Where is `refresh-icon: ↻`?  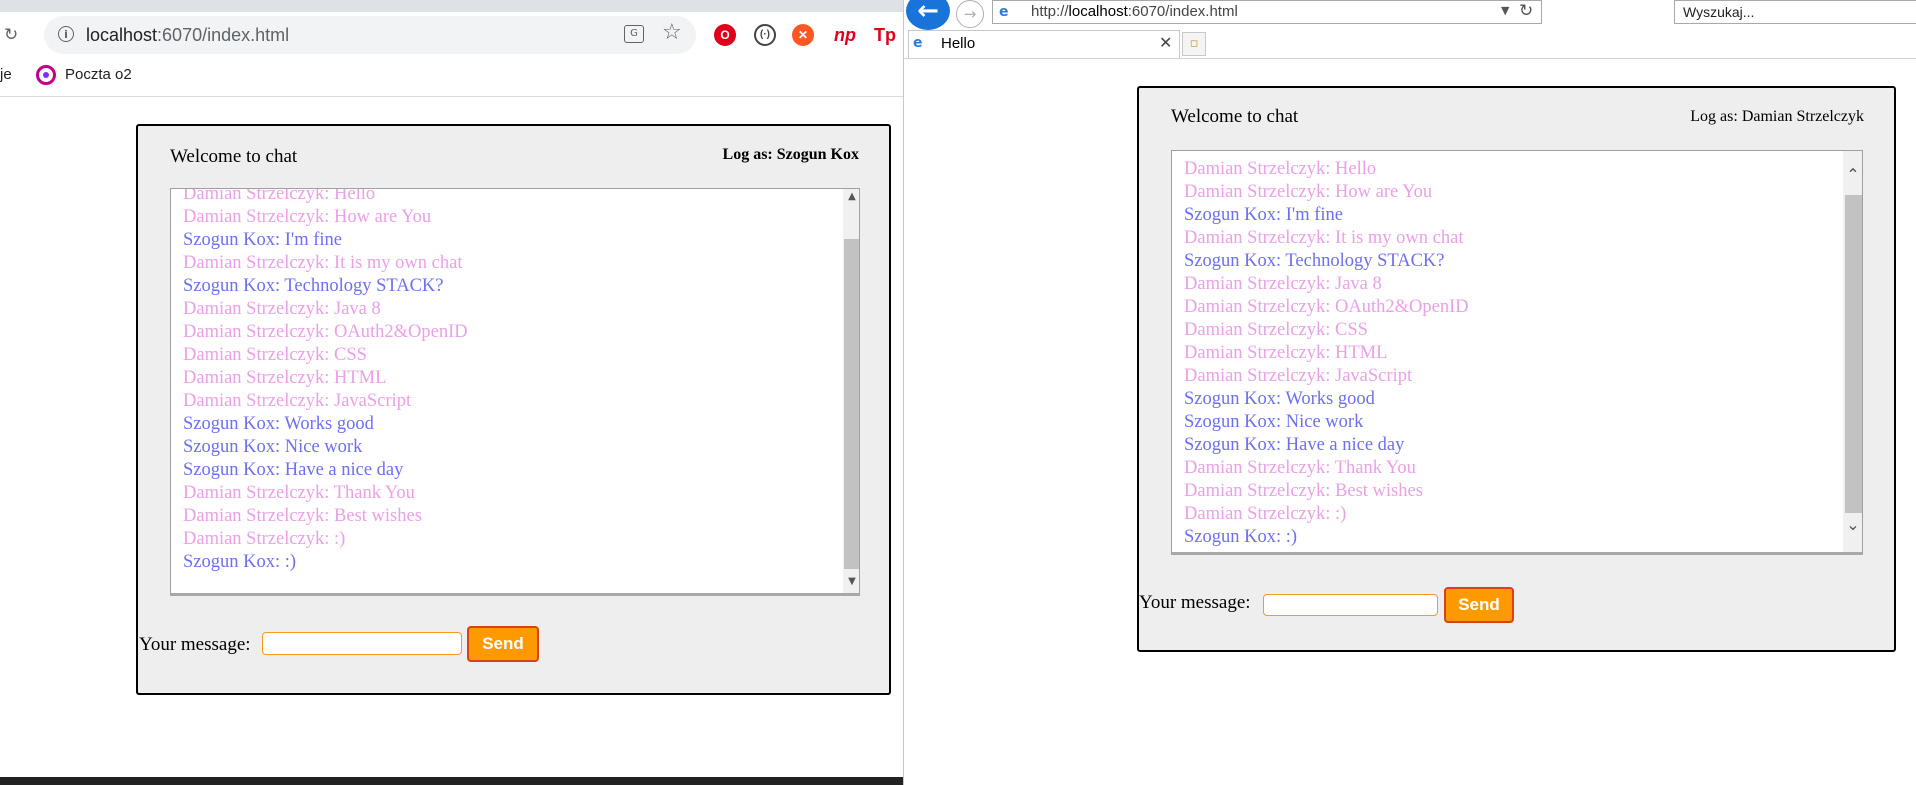 refresh-icon: ↻ is located at coordinates (1526, 11).